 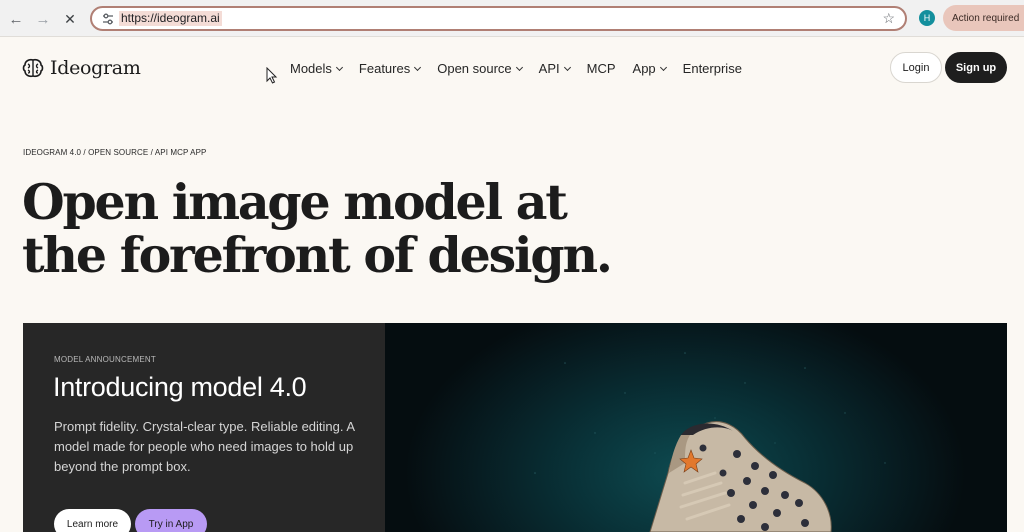 I want to click on nav-mcp: MCP, so click(x=601, y=69).